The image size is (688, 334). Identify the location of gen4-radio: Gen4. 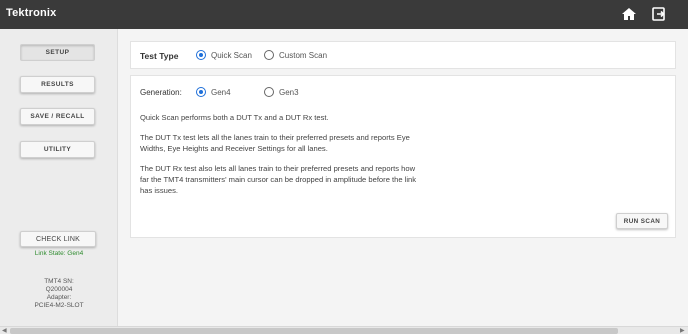
(213, 92).